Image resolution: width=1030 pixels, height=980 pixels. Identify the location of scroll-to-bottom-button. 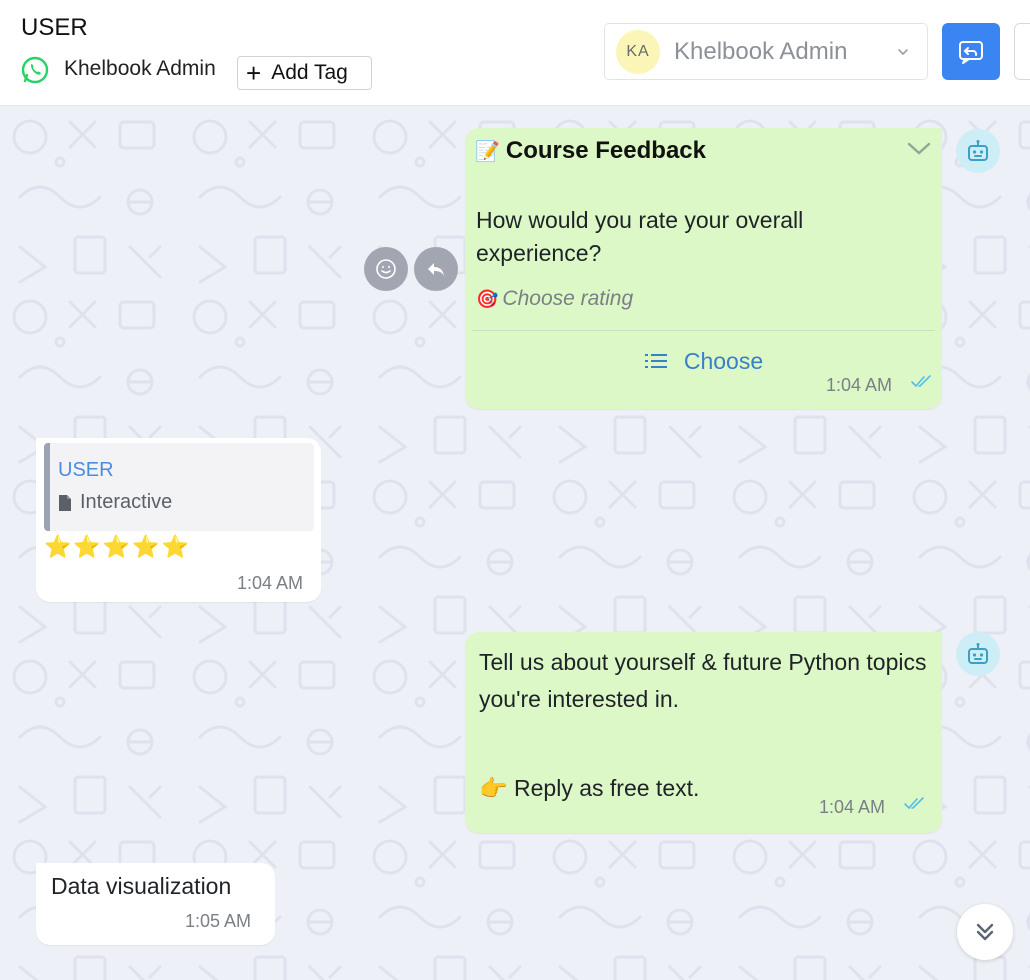
(985, 932).